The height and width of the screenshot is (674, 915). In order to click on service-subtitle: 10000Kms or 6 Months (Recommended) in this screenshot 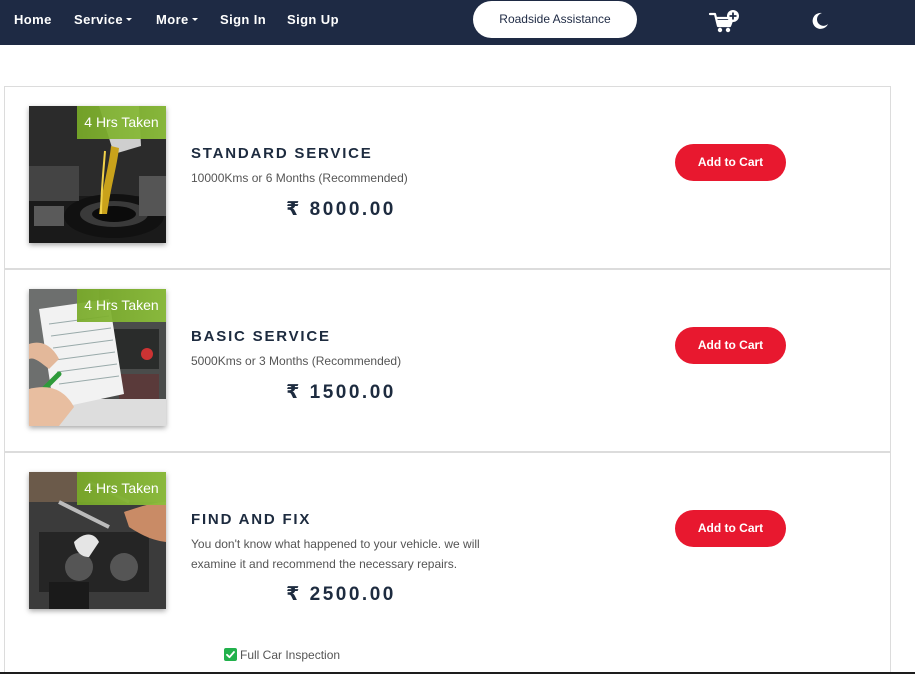, I will do `click(299, 178)`.